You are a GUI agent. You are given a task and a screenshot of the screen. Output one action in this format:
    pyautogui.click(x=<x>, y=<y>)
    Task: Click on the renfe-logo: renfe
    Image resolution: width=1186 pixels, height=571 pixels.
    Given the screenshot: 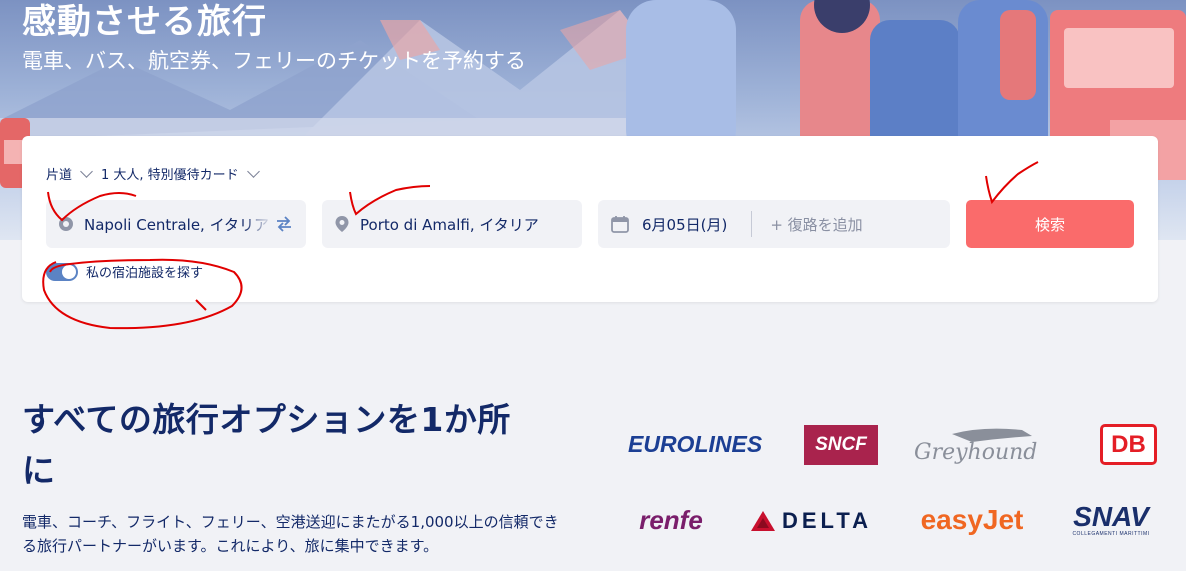 What is the action you would take?
    pyautogui.click(x=671, y=520)
    